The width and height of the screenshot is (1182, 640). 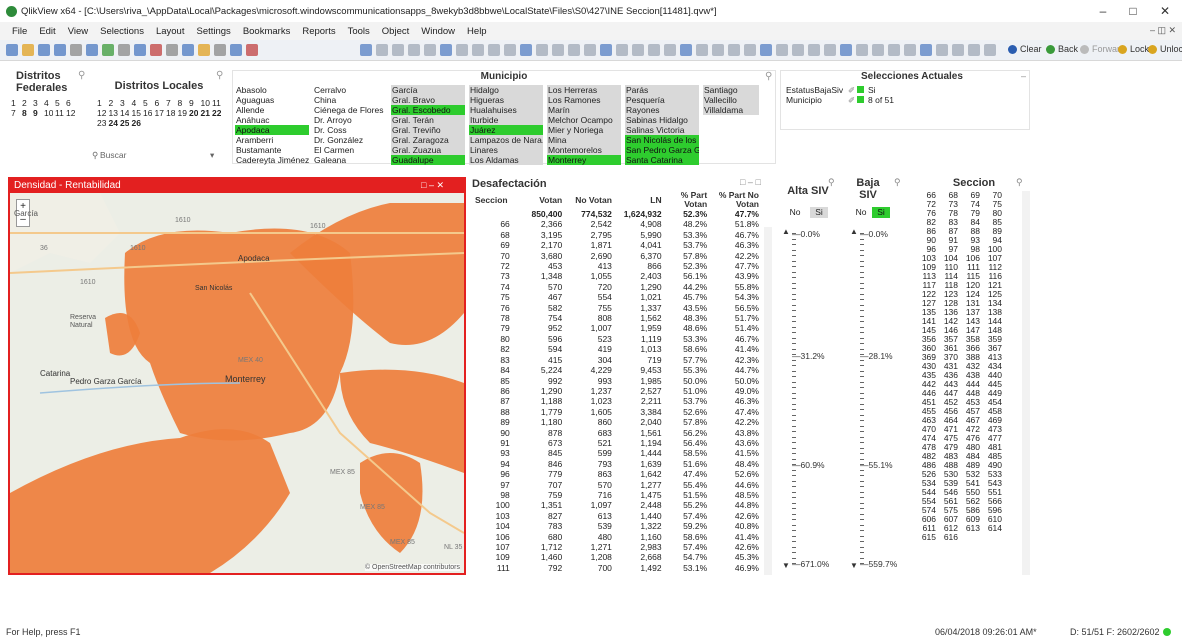 What do you see at coordinates (170, 31) in the screenshot?
I see `menu-layout: Layout` at bounding box center [170, 31].